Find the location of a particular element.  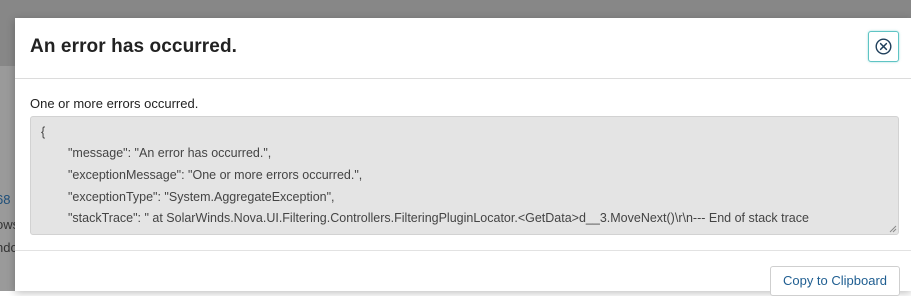

error-summary: One or more errors occurred. is located at coordinates (114, 103).